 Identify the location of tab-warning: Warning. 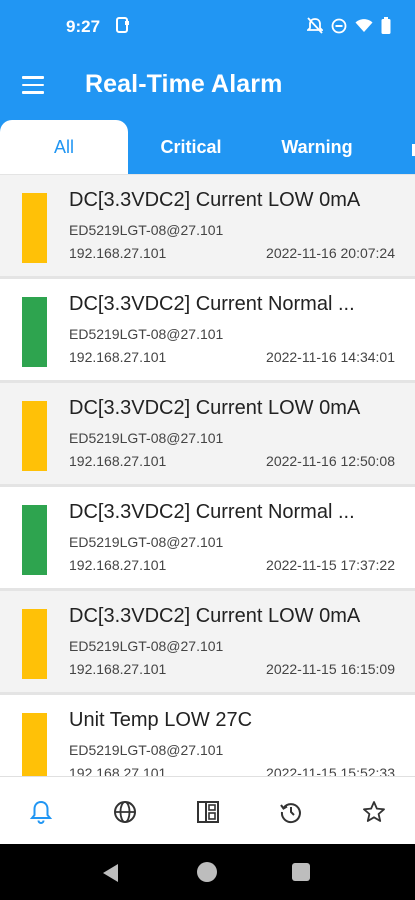
(317, 147).